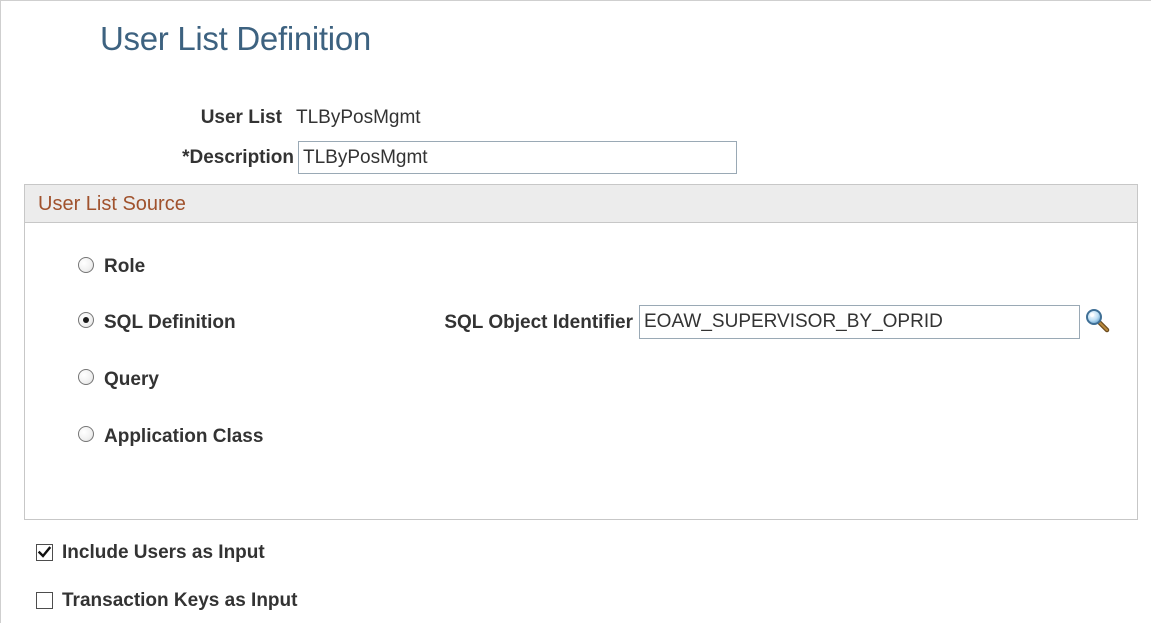 Image resolution: width=1151 pixels, height=623 pixels. Describe the element at coordinates (859, 322) in the screenshot. I see `sql-object-identifier-input` at that location.